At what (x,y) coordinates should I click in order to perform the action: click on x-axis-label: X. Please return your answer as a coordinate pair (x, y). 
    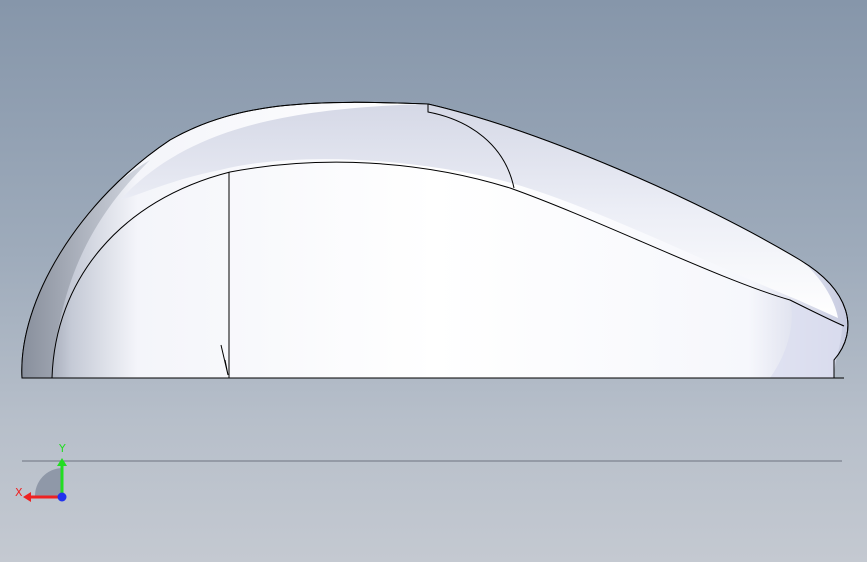
    Looking at the image, I should click on (19, 492).